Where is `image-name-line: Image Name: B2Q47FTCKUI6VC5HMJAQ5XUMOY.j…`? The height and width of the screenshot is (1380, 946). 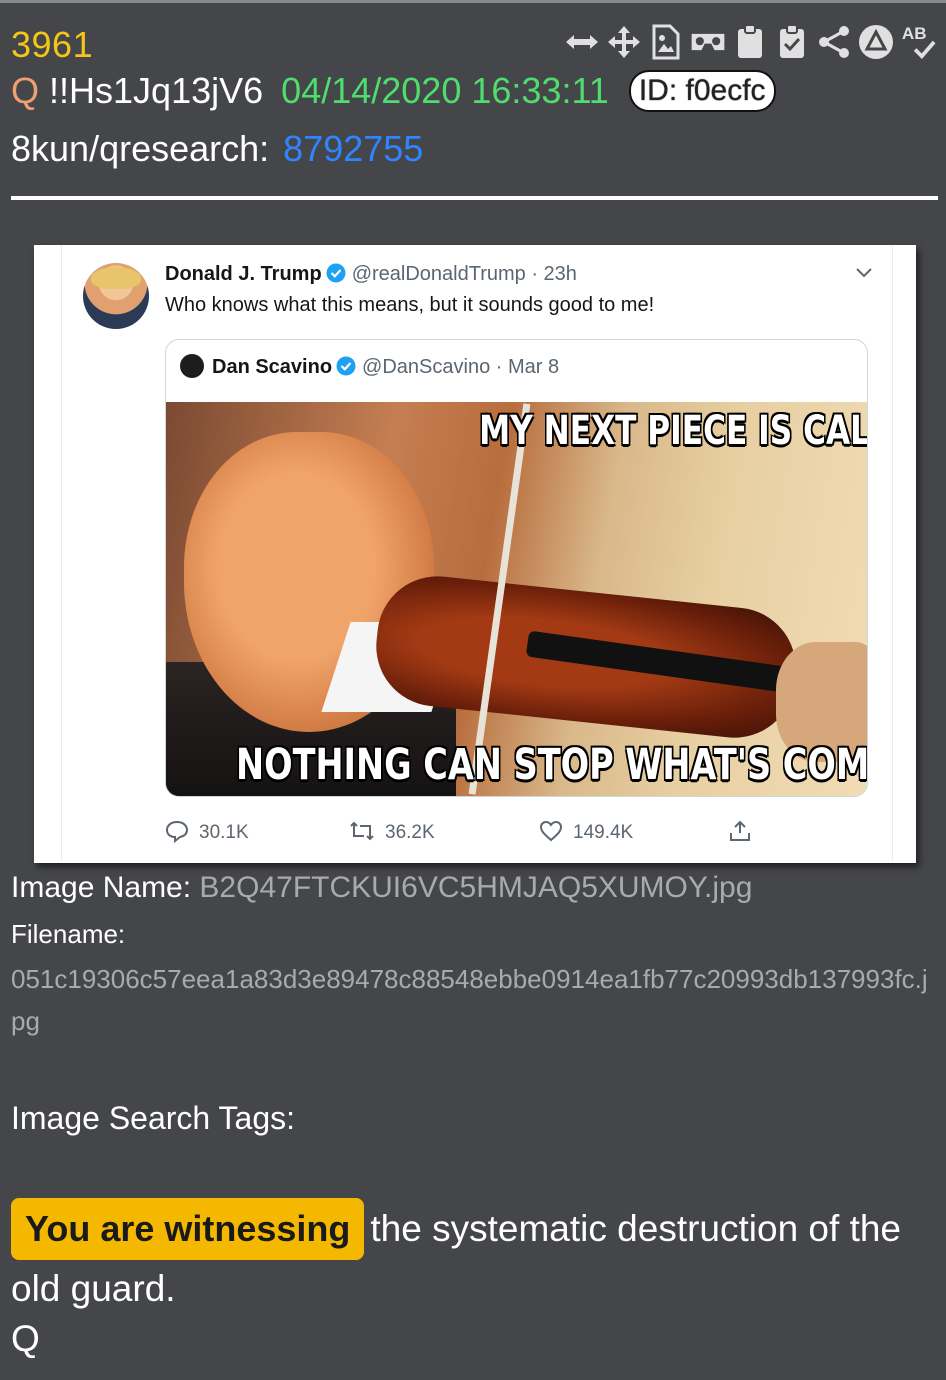
image-name-line: Image Name: B2Q47FTCKUI6VC5HMJAQ5XUMOY.j… is located at coordinates (381, 888).